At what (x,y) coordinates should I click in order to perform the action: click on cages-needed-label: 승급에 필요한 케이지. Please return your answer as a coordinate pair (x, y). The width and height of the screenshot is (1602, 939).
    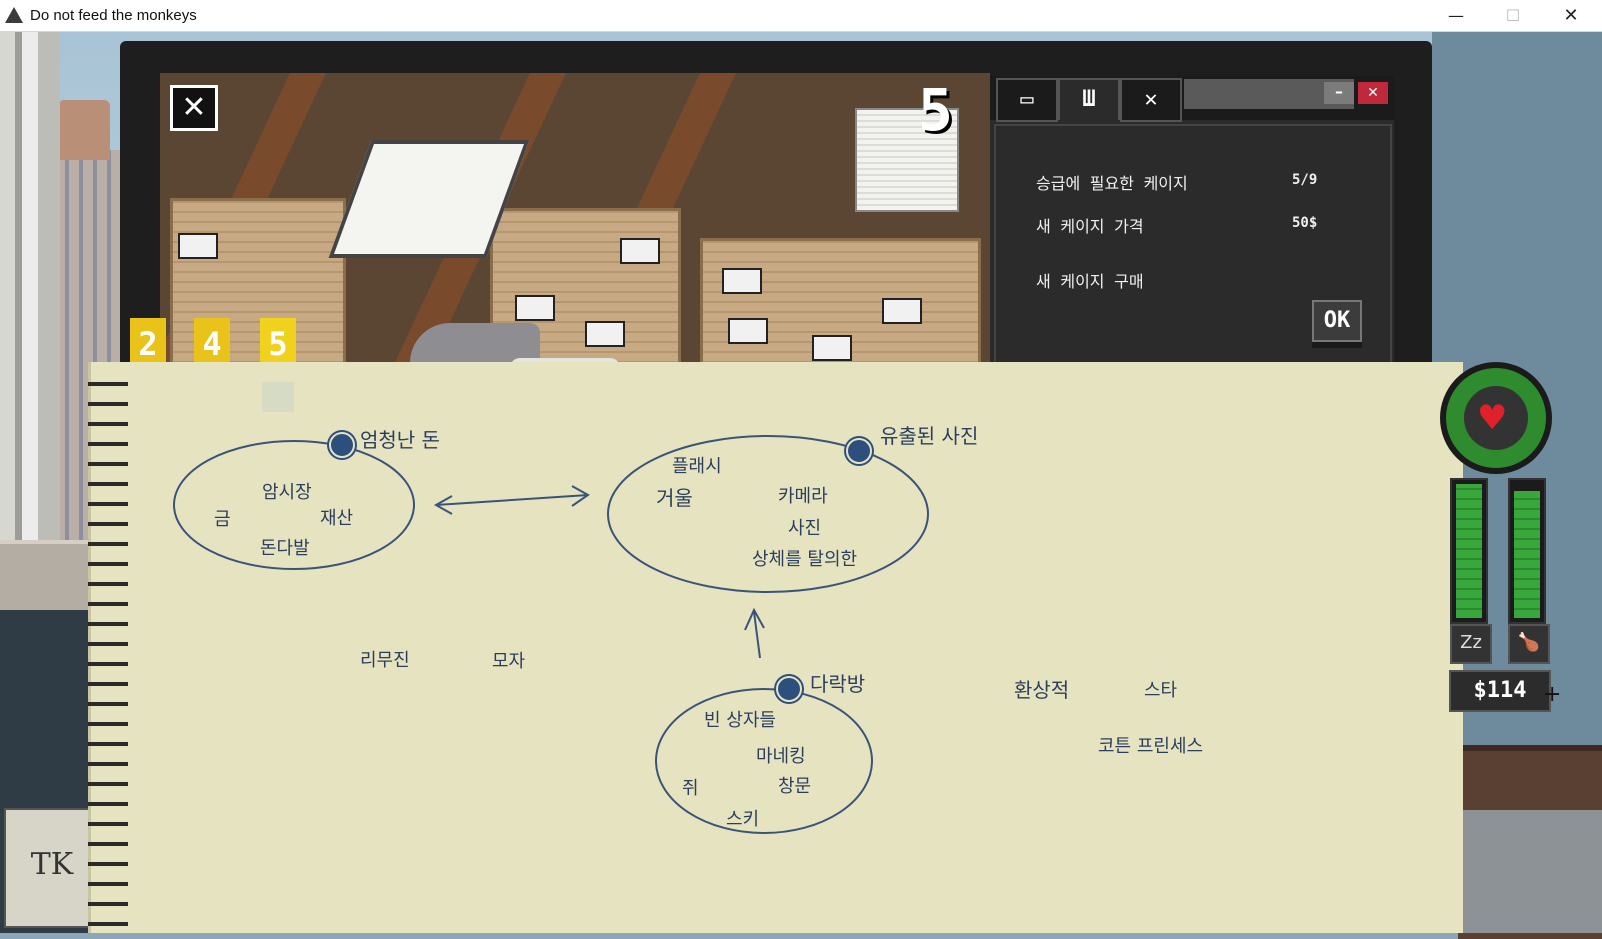
    Looking at the image, I should click on (1112, 183).